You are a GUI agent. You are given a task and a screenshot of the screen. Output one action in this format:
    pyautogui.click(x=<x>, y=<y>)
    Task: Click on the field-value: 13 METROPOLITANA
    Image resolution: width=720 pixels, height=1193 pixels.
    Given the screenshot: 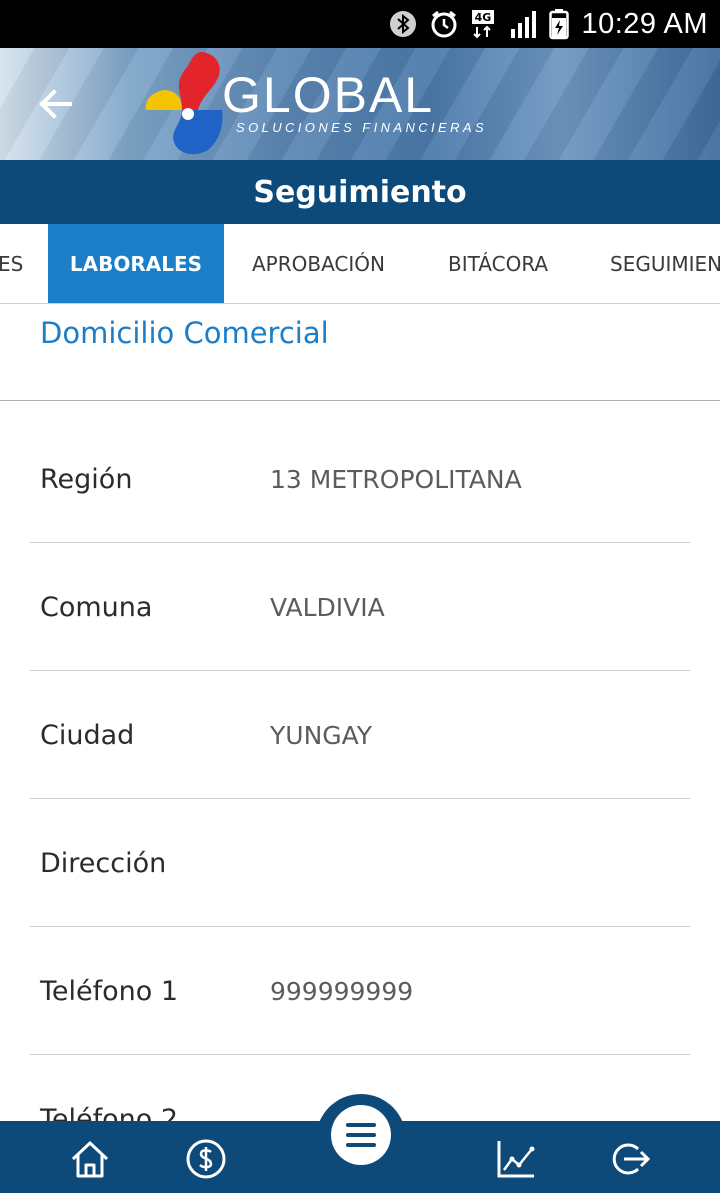 What is the action you would take?
    pyautogui.click(x=396, y=479)
    